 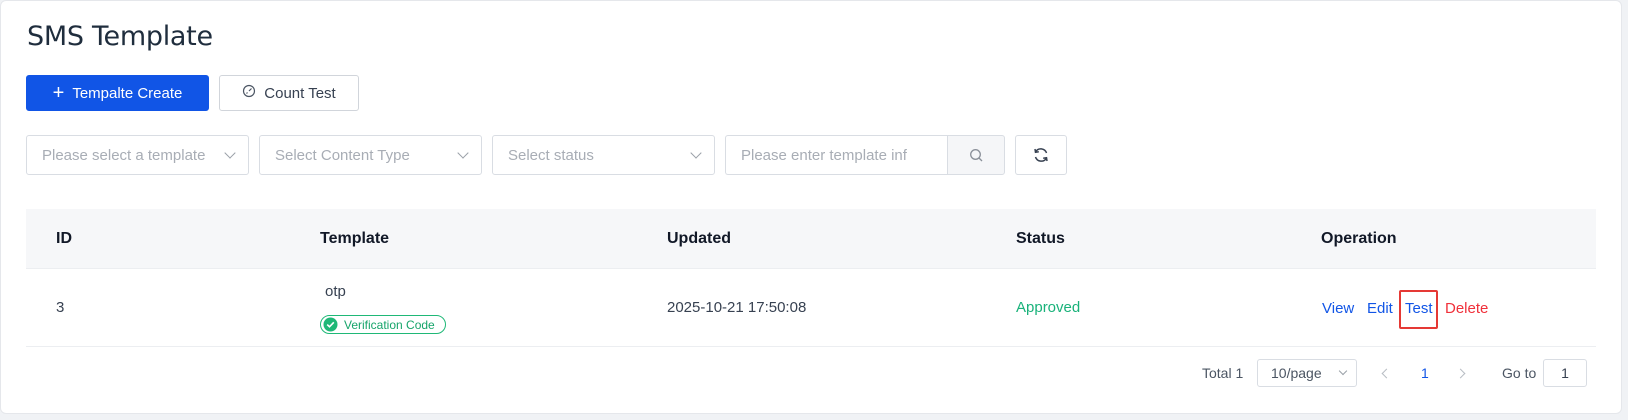 I want to click on column-header-operation: Operation, so click(x=1359, y=238).